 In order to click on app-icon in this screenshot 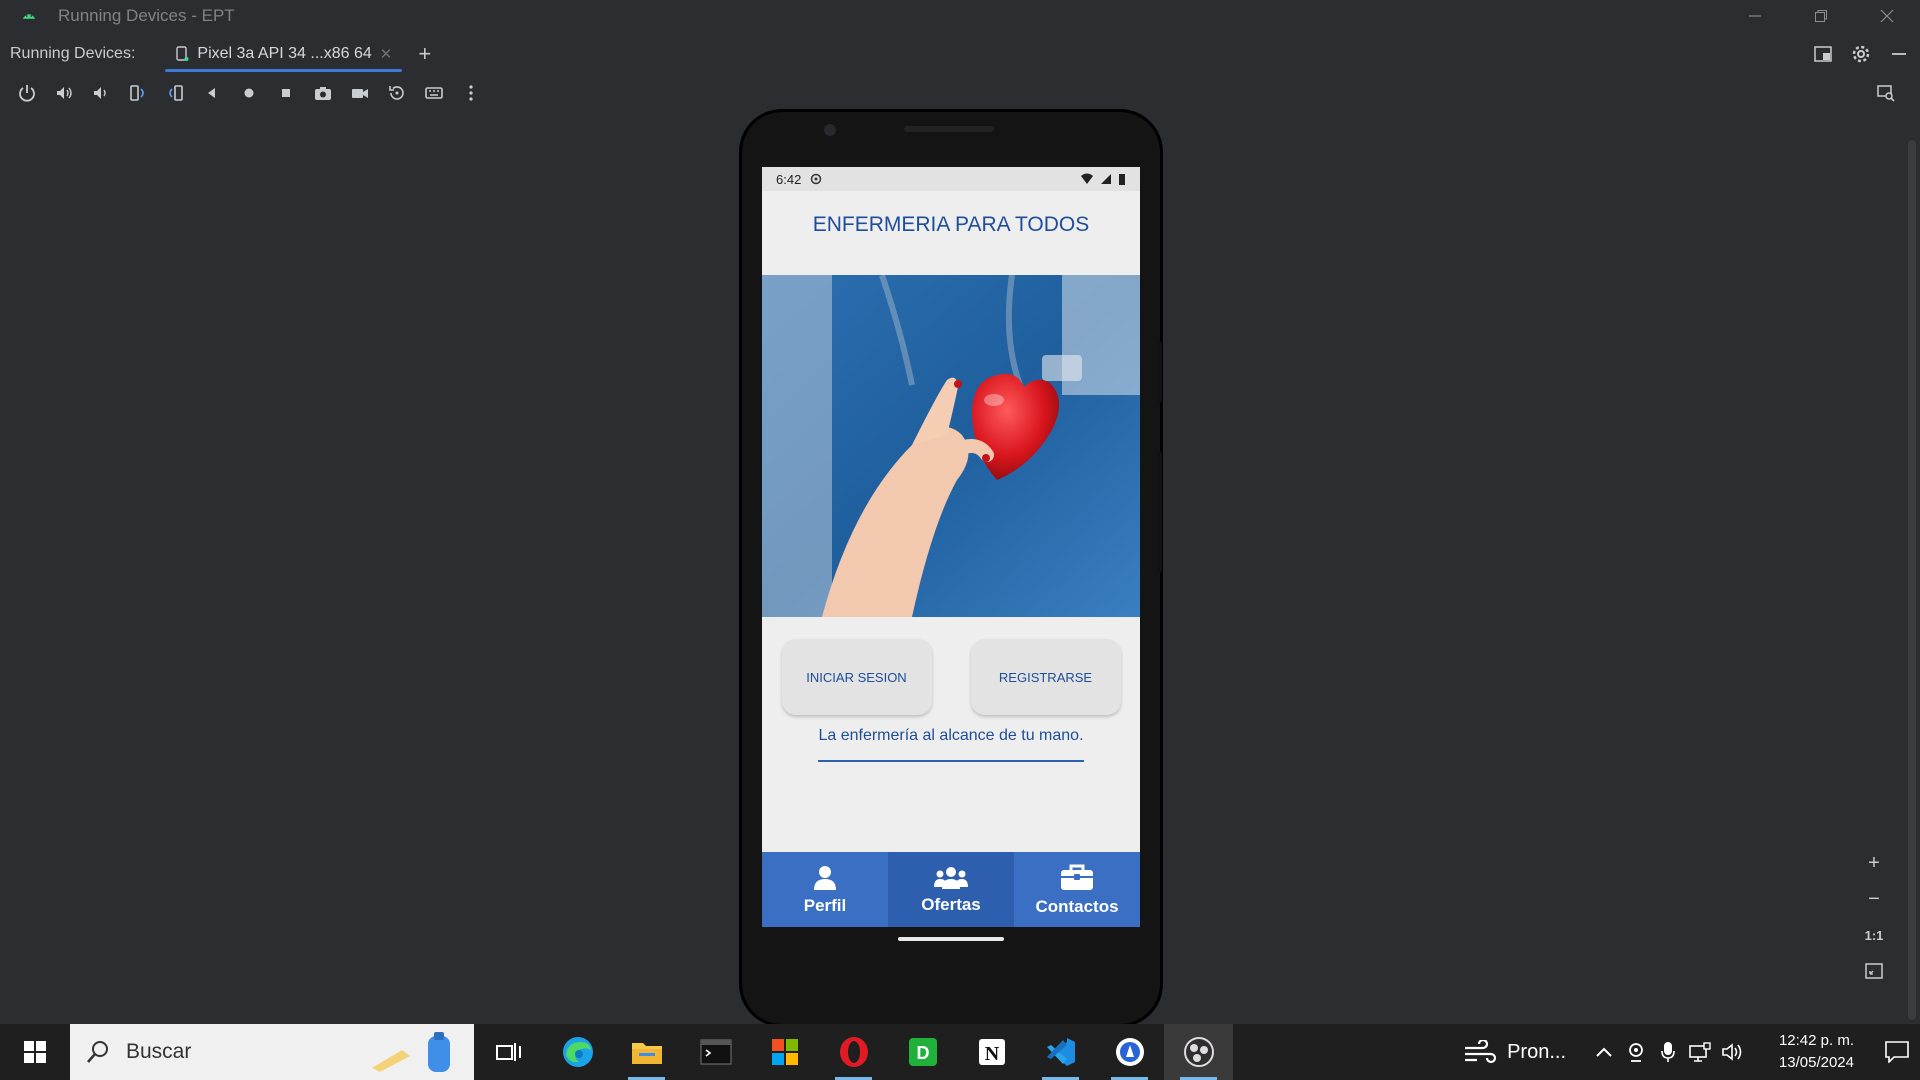, I will do `click(1129, 1052)`.